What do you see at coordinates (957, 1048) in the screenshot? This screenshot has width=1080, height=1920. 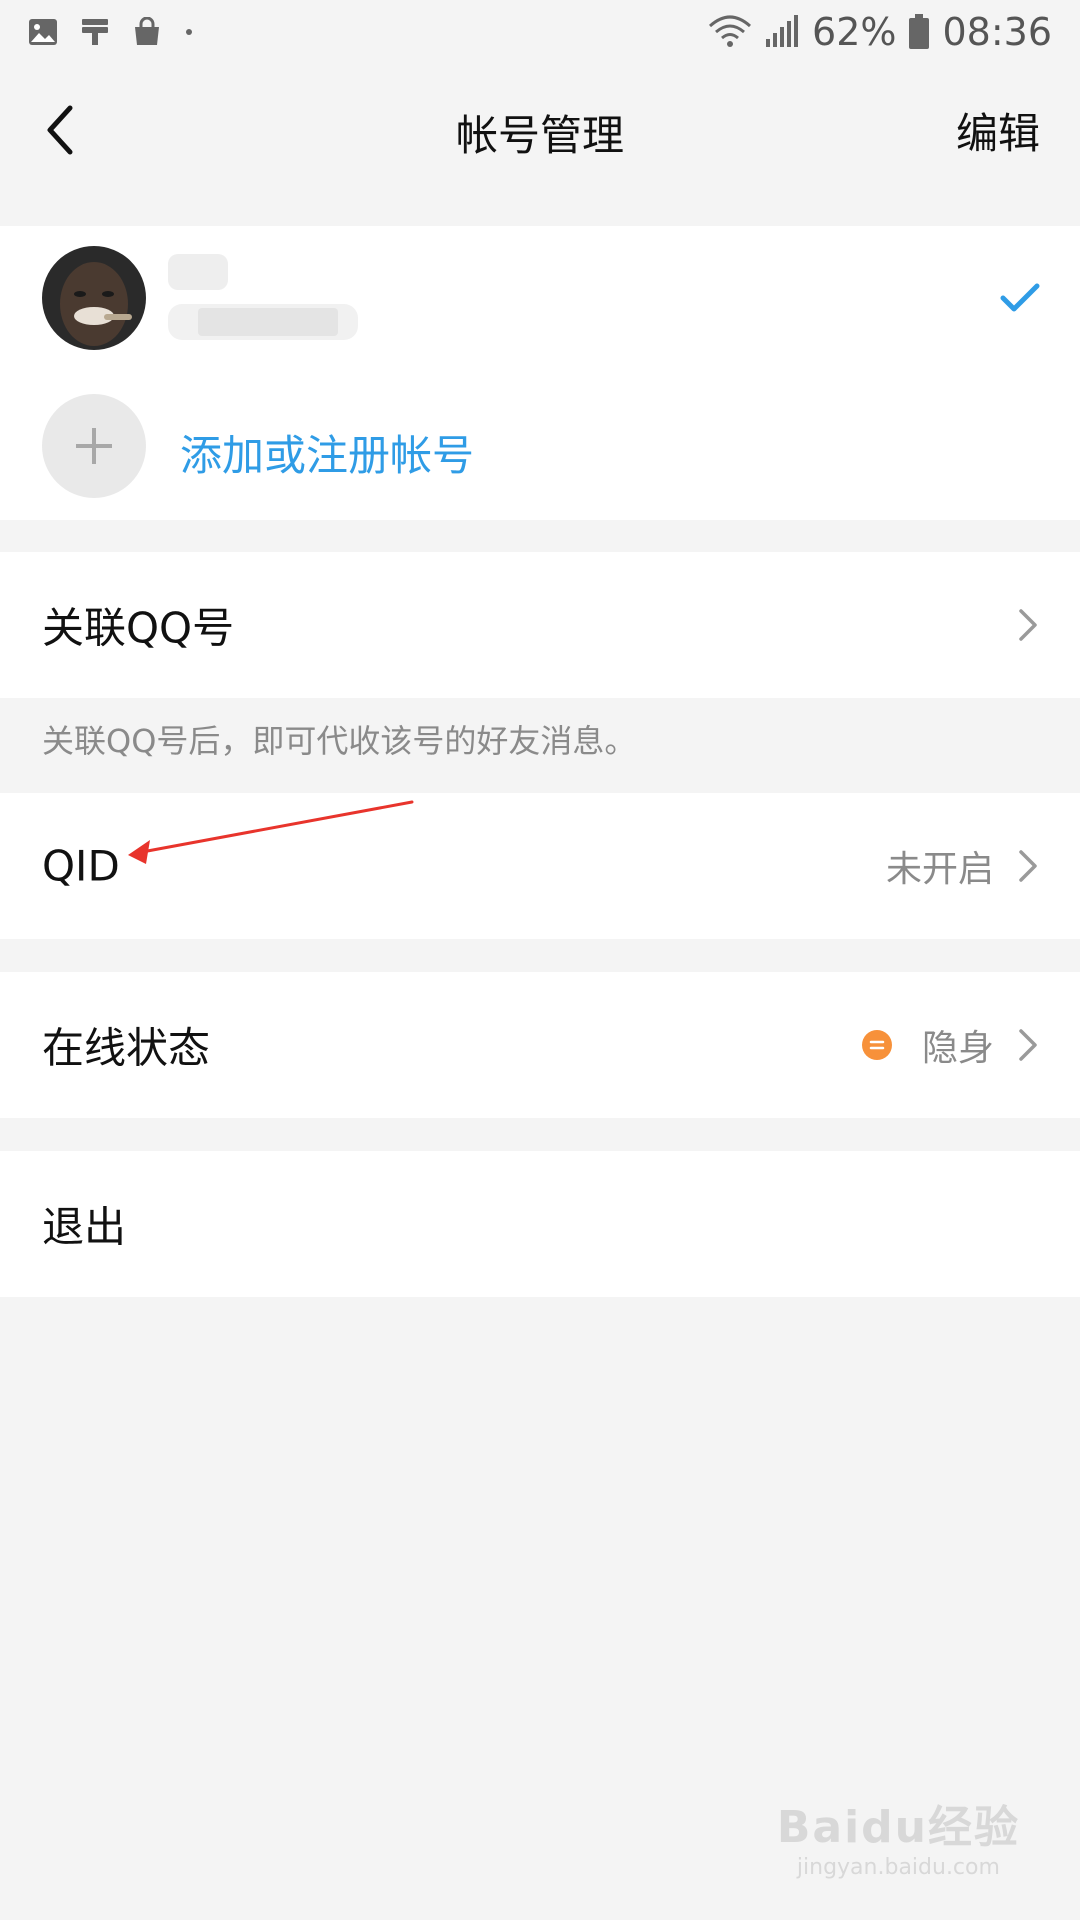 I see `online-status-value: 隐身` at bounding box center [957, 1048].